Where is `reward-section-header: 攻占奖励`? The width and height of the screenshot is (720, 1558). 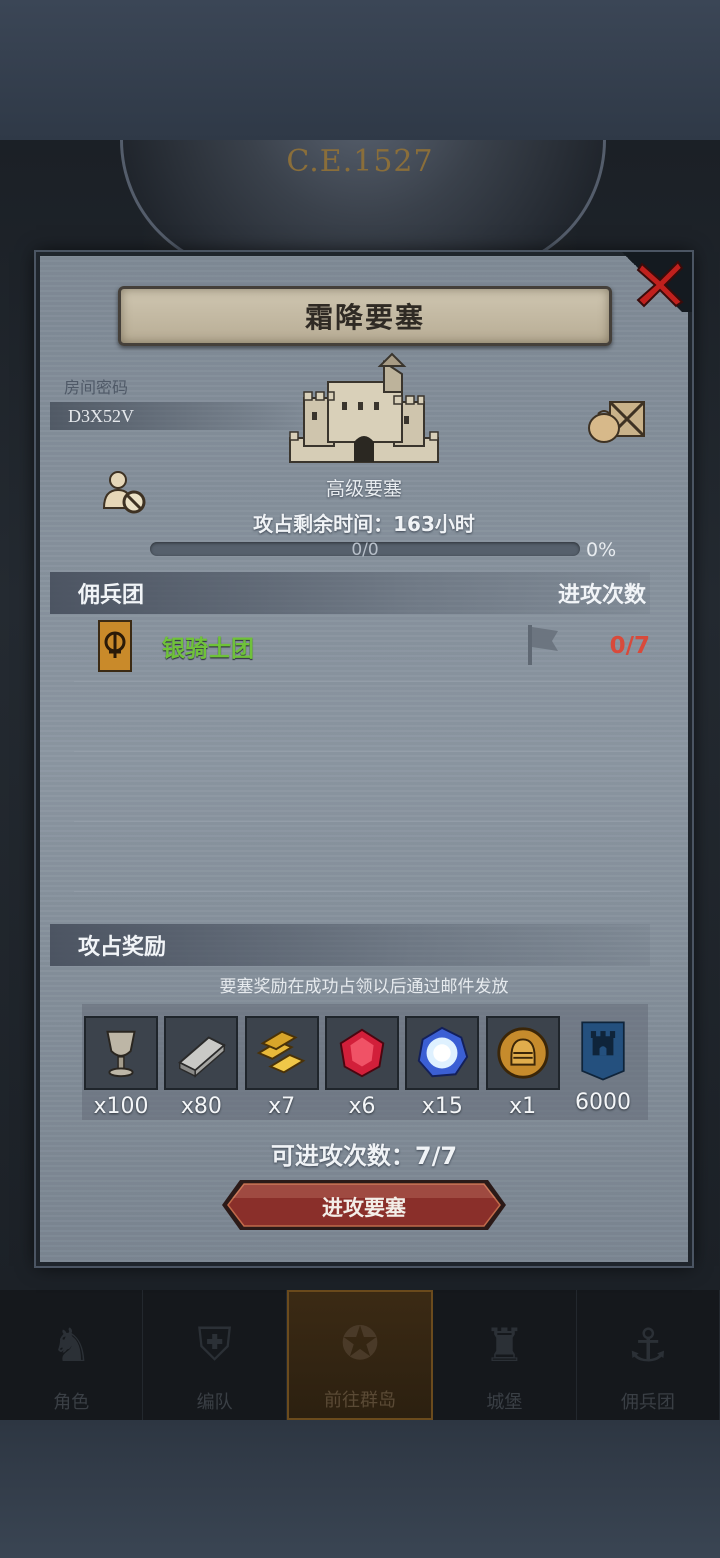 reward-section-header: 攻占奖励 is located at coordinates (350, 945).